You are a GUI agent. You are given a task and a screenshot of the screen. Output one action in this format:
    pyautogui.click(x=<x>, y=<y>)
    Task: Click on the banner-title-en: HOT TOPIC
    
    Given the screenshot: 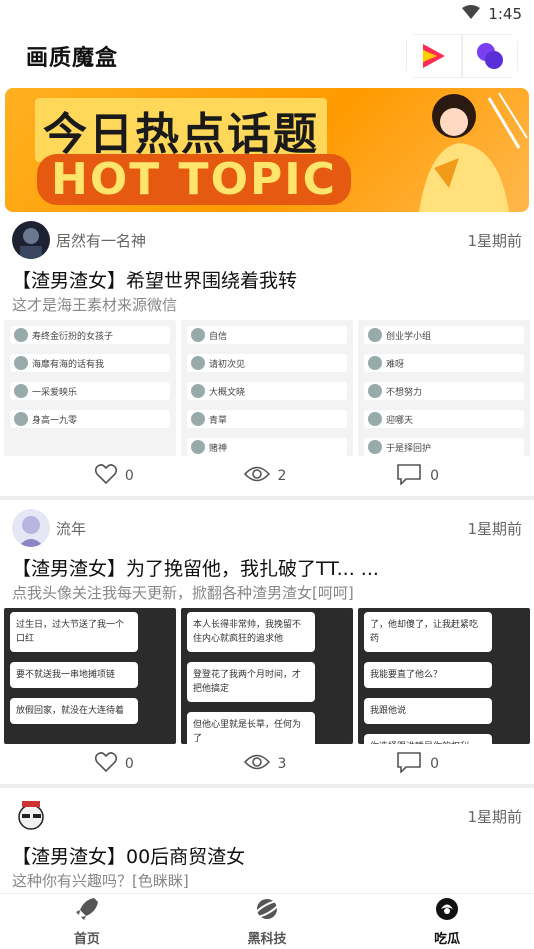 What is the action you would take?
    pyautogui.click(x=194, y=179)
    